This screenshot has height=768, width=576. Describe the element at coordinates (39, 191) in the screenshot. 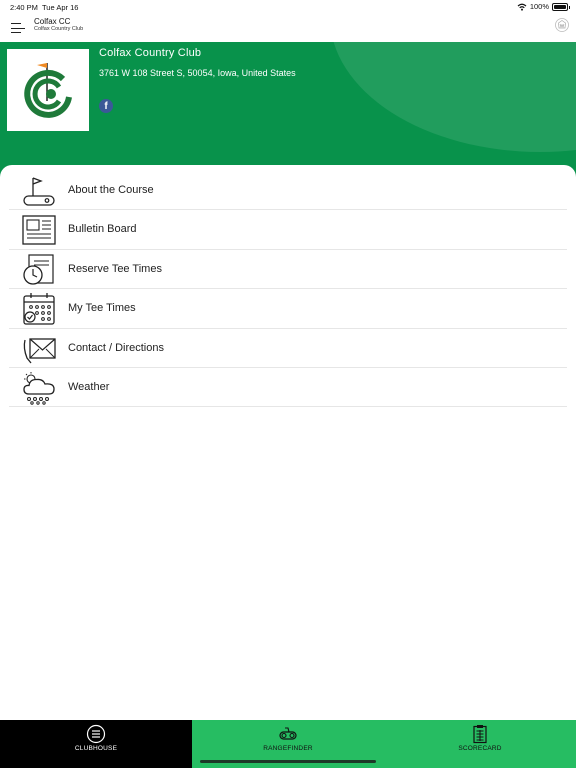

I see `golf-flag-icon` at that location.